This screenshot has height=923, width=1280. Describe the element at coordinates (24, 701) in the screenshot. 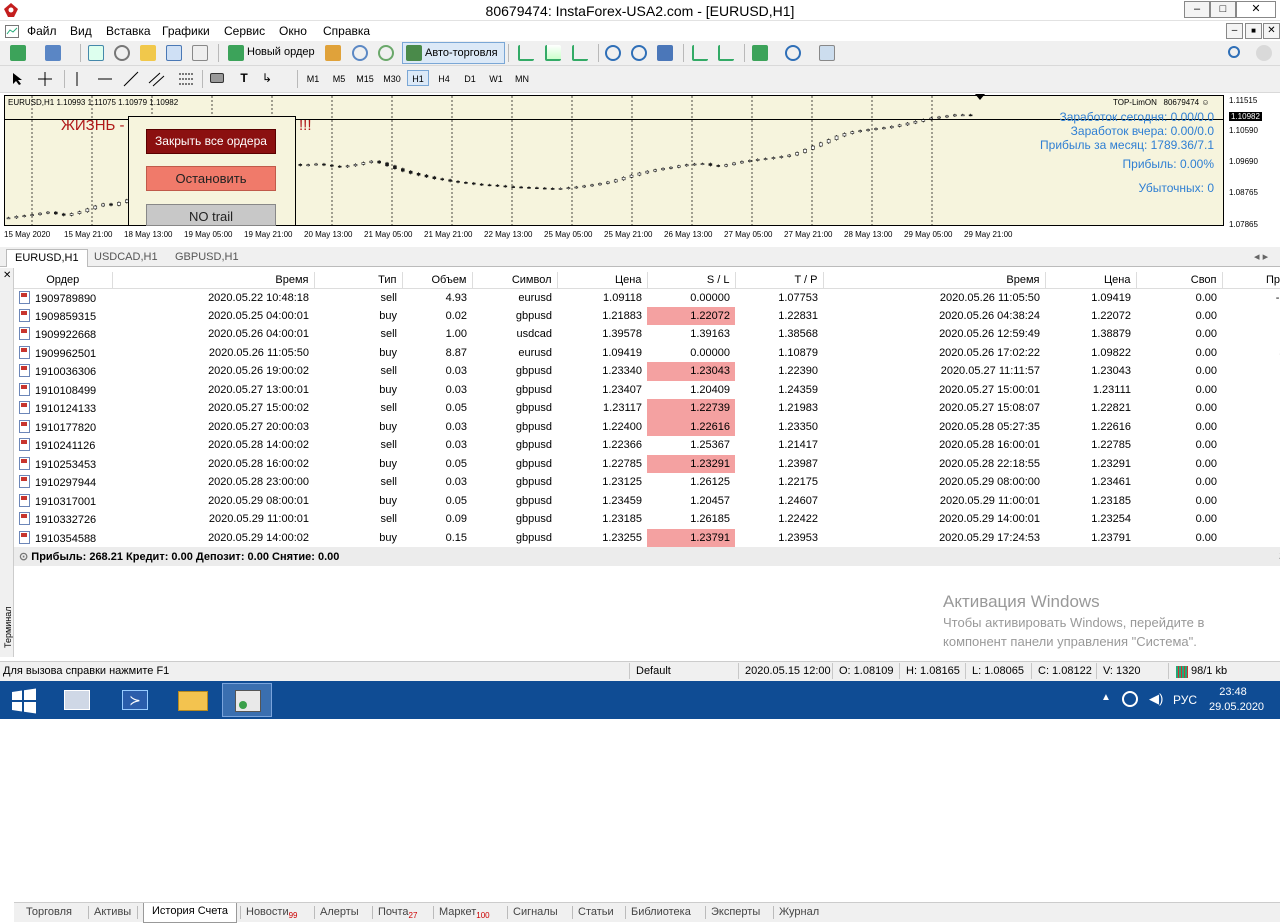

I see `windows-start-icon` at that location.